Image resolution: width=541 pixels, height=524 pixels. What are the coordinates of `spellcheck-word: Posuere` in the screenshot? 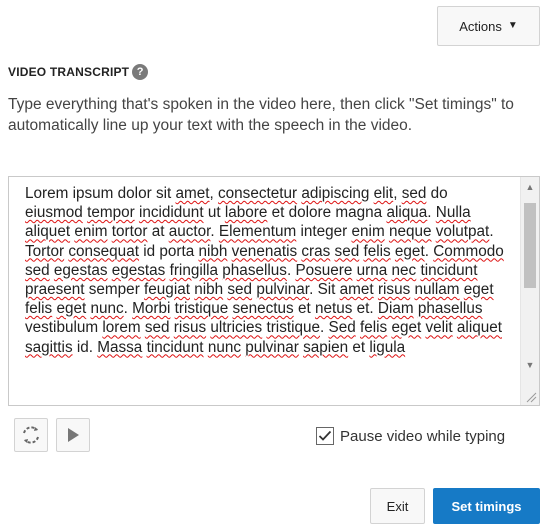 It's located at (324, 270).